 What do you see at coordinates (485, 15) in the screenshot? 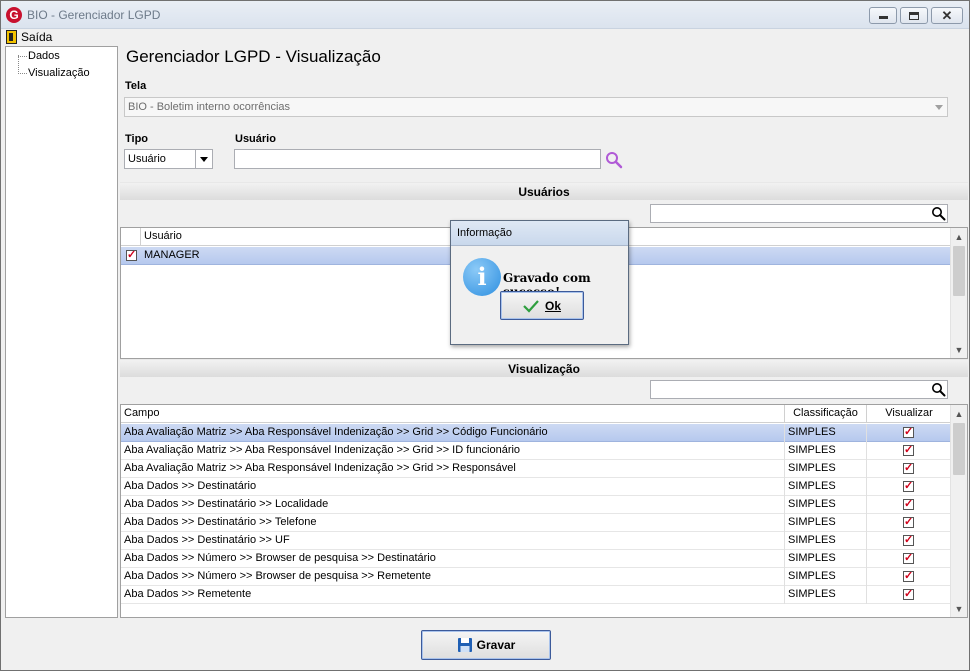
I see `title-bar: G BIO - Gerenciador LGPD ✕` at bounding box center [485, 15].